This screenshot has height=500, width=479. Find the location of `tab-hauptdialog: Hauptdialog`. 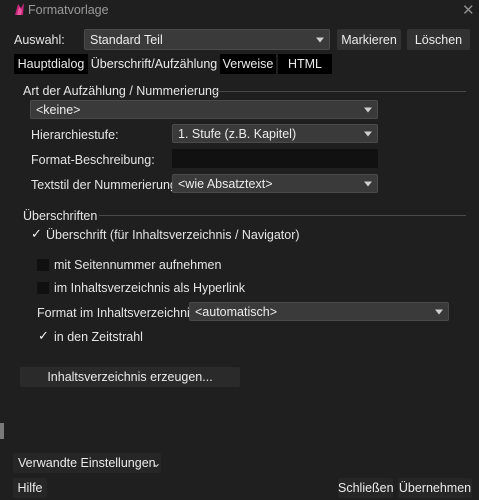

tab-hauptdialog: Hauptdialog is located at coordinates (51, 64).